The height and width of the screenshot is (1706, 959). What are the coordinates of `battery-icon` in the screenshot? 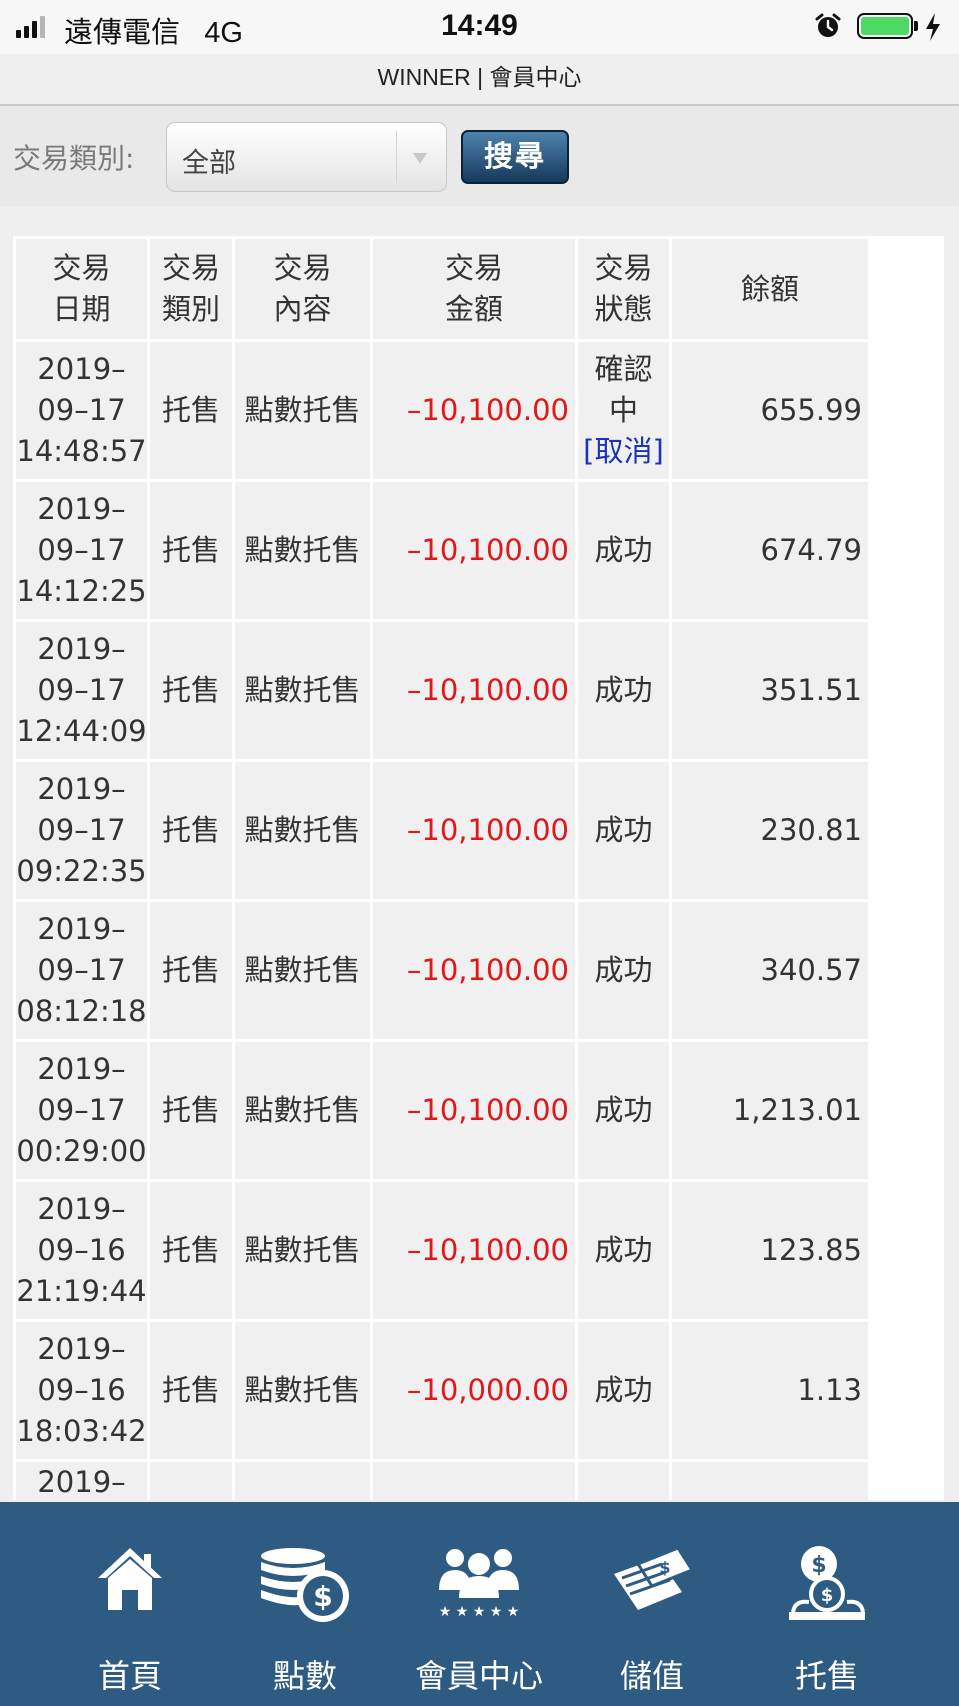 It's located at (885, 26).